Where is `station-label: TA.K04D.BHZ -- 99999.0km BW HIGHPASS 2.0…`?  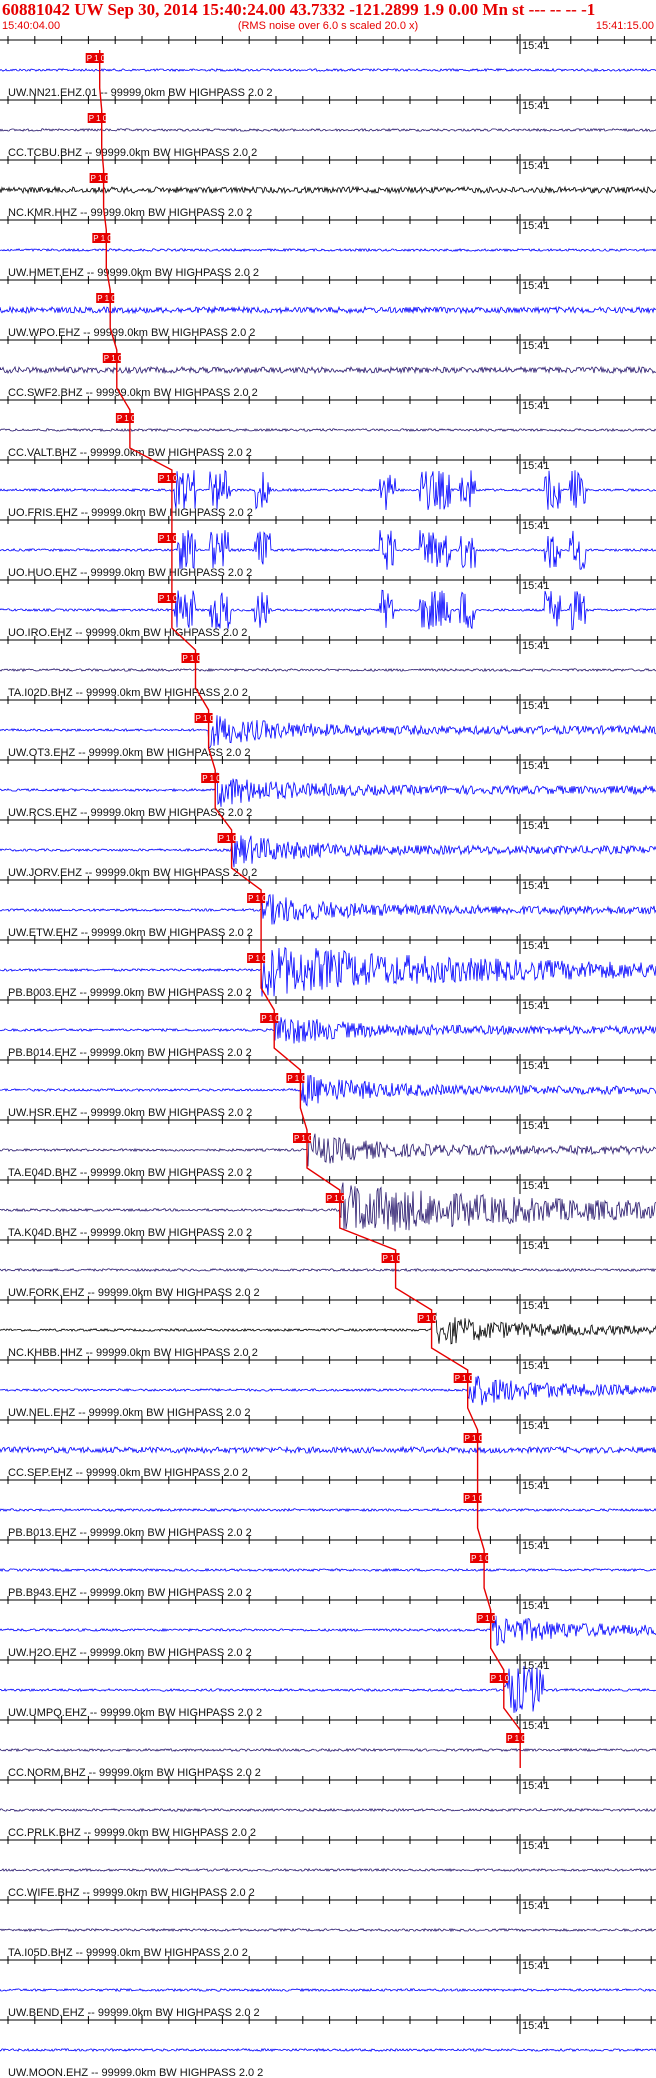 station-label: TA.K04D.BHZ -- 99999.0km BW HIGHPASS 2.0… is located at coordinates (130, 1233).